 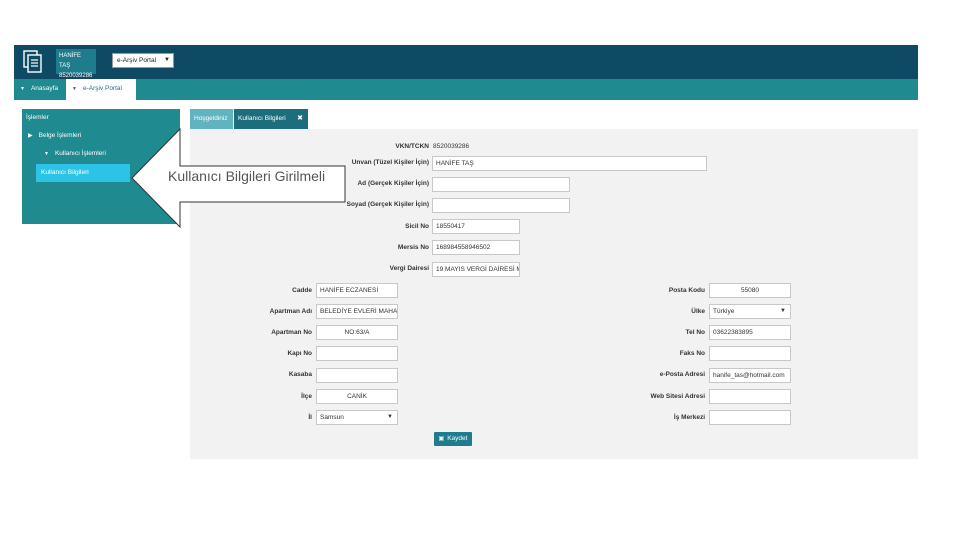 What do you see at coordinates (262, 118) in the screenshot?
I see `tab-label: Kullanıcı Bilgileri` at bounding box center [262, 118].